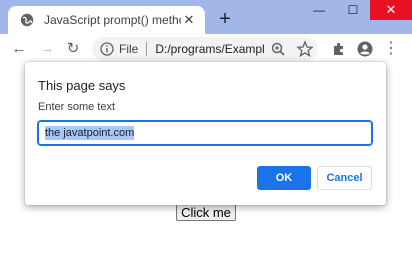 This screenshot has height=280, width=412. I want to click on dialog-message: Enter some text, so click(77, 107).